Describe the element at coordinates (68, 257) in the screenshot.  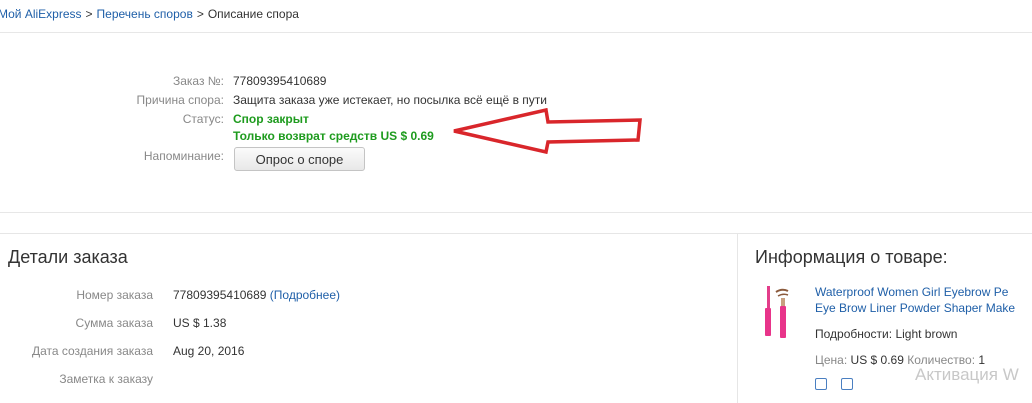
I see `order-details-title: Детали заказа` at that location.